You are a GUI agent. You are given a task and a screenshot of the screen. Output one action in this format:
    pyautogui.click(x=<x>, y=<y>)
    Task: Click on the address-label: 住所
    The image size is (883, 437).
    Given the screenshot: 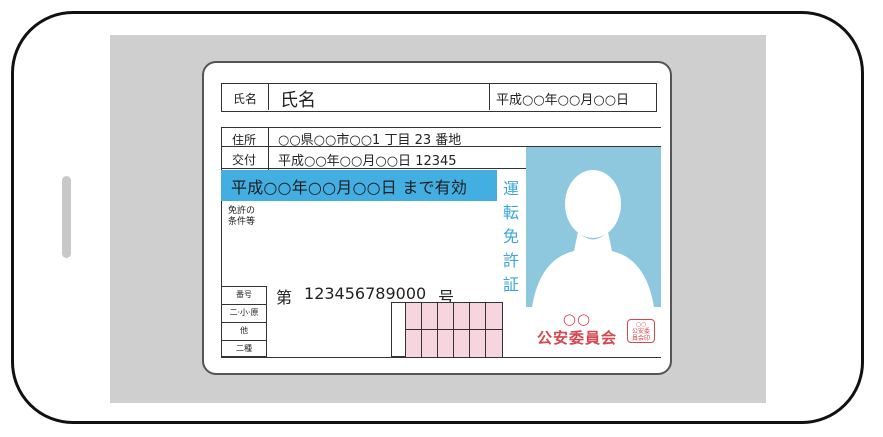 What is the action you would take?
    pyautogui.click(x=244, y=140)
    